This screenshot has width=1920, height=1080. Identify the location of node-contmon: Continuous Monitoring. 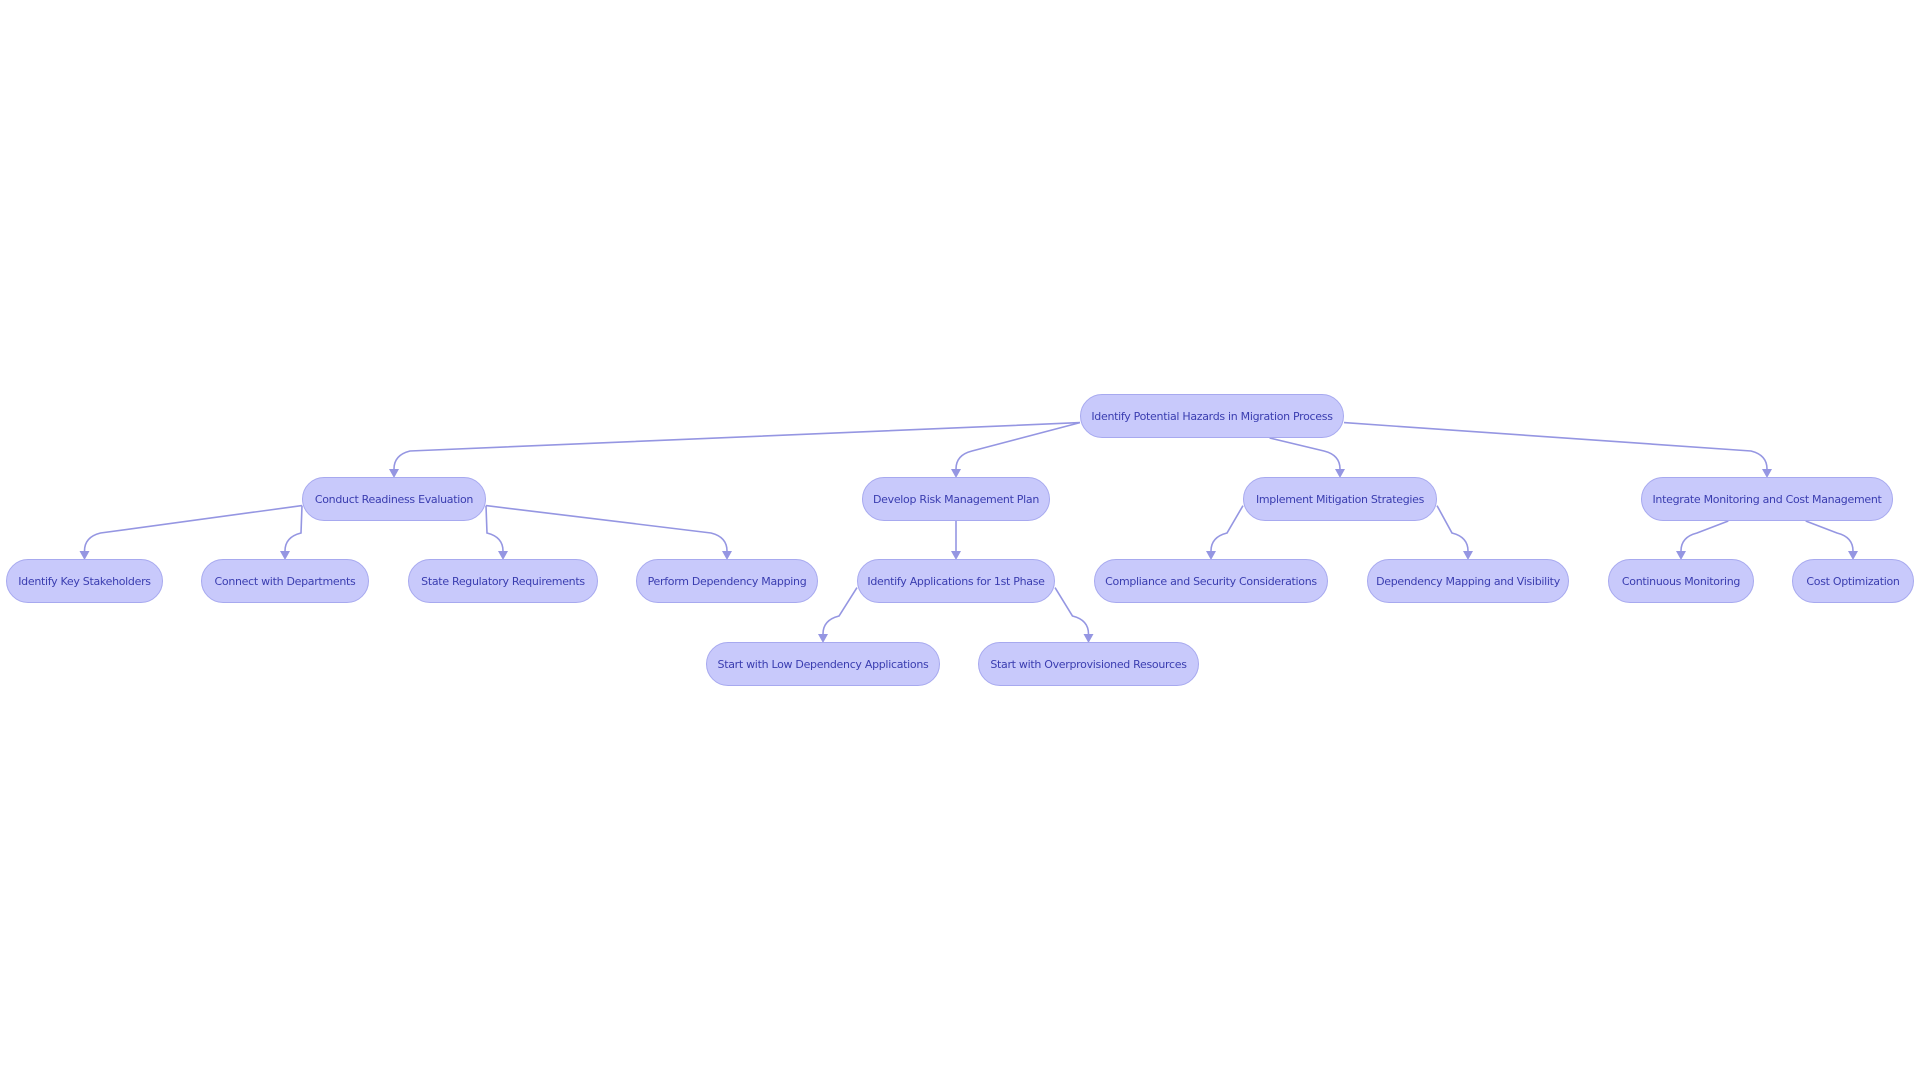
(1681, 581).